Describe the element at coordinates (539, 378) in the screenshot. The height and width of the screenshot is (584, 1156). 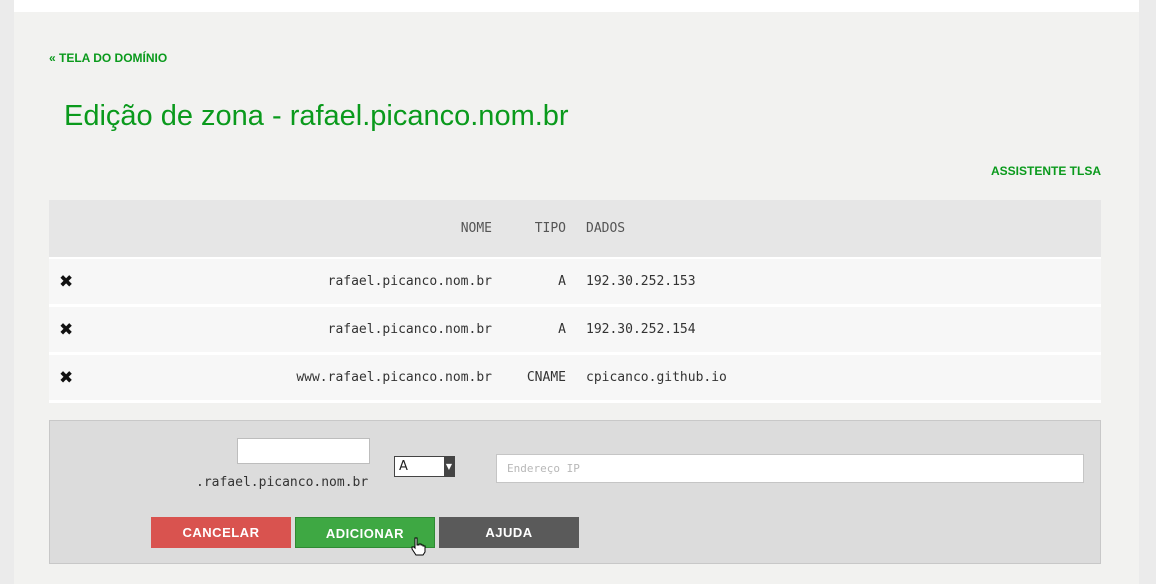
I see `record-type: CNAME` at that location.